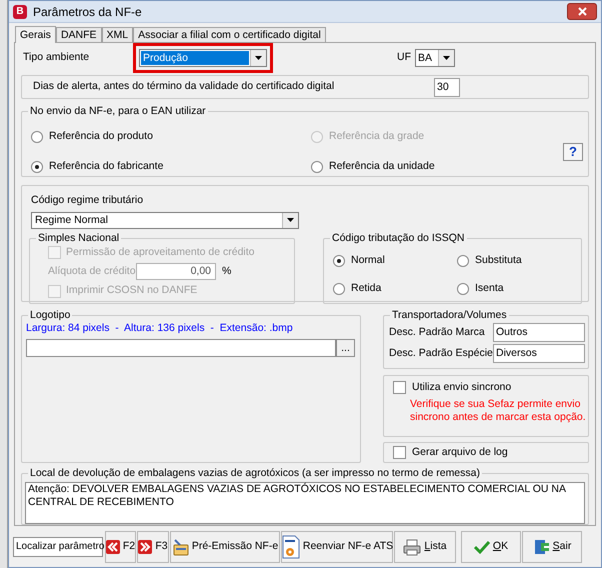  What do you see at coordinates (145, 547) in the screenshot?
I see `double-chevron-right-icon` at bounding box center [145, 547].